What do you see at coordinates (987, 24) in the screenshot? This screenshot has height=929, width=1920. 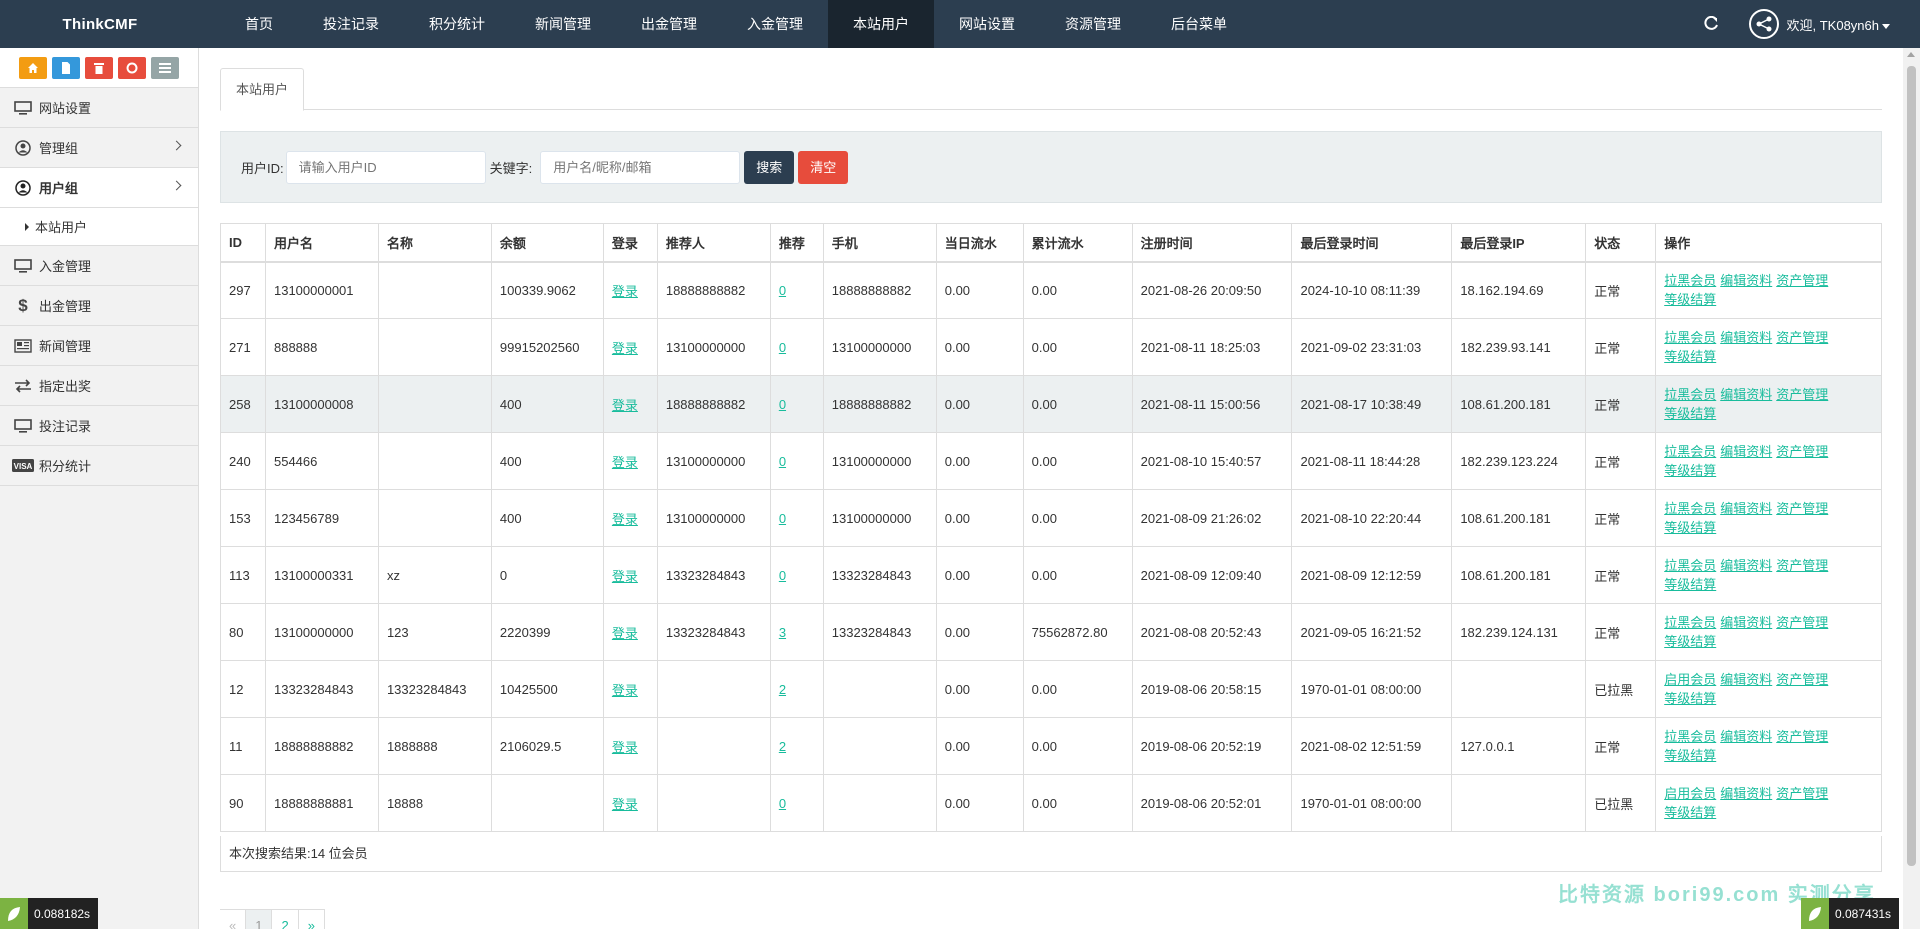 I see `nav-site-settings: 网站设置` at bounding box center [987, 24].